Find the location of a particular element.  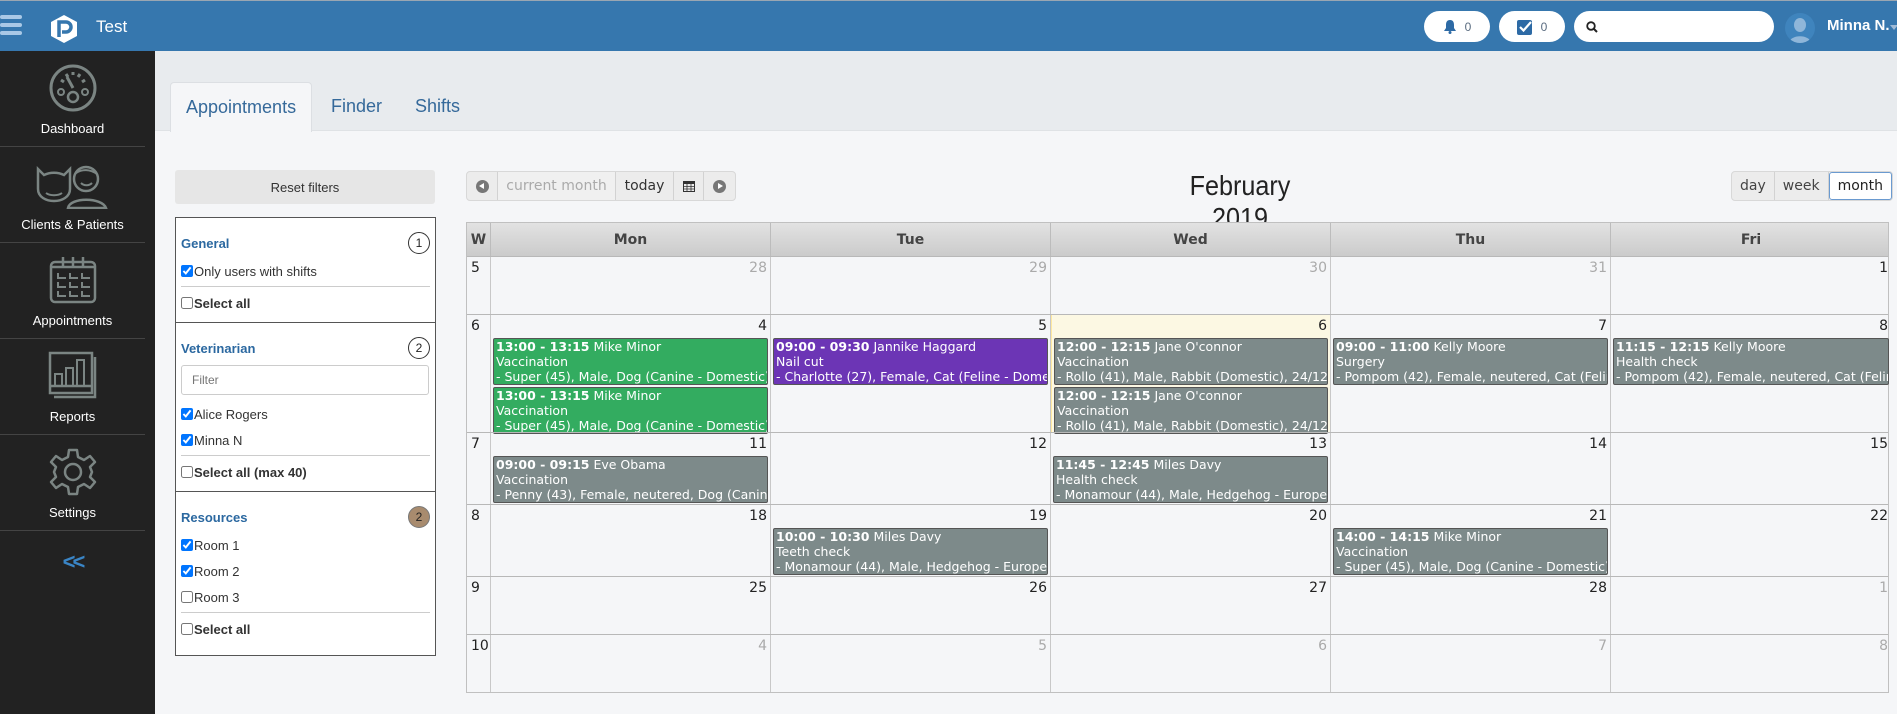

day-number: 8 is located at coordinates (1751, 648).